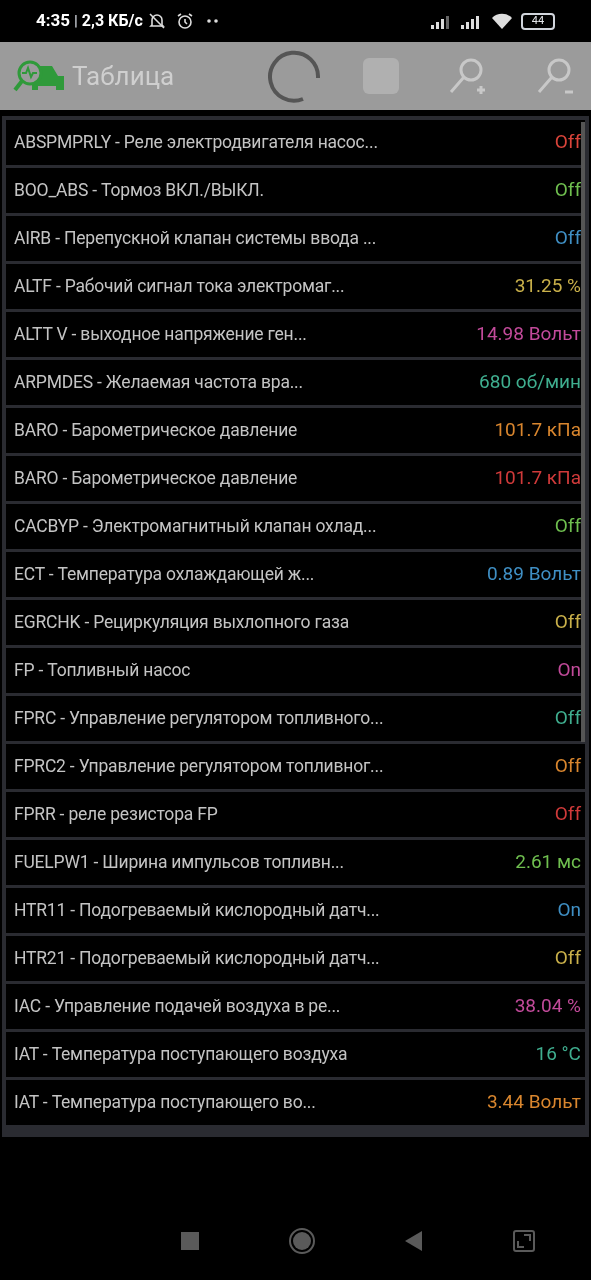  What do you see at coordinates (548, 862) in the screenshot?
I see `parameter-value: 2.61 мс` at bounding box center [548, 862].